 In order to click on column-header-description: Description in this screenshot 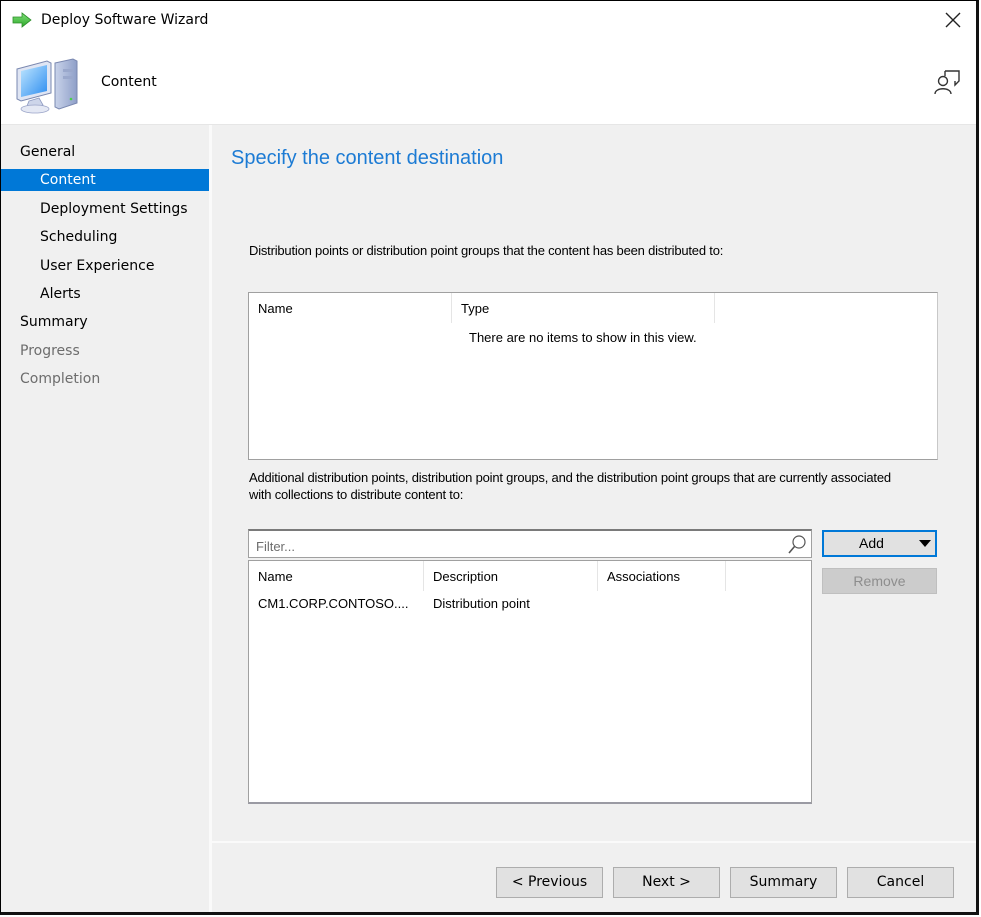, I will do `click(511, 576)`.